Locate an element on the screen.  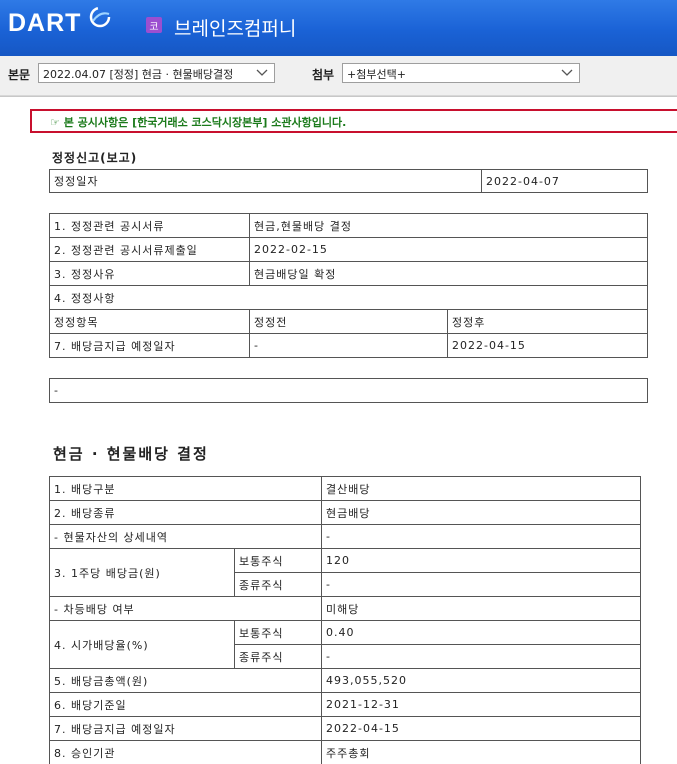
table-row: 1. 배당구분 결산배당 is located at coordinates (345, 488).